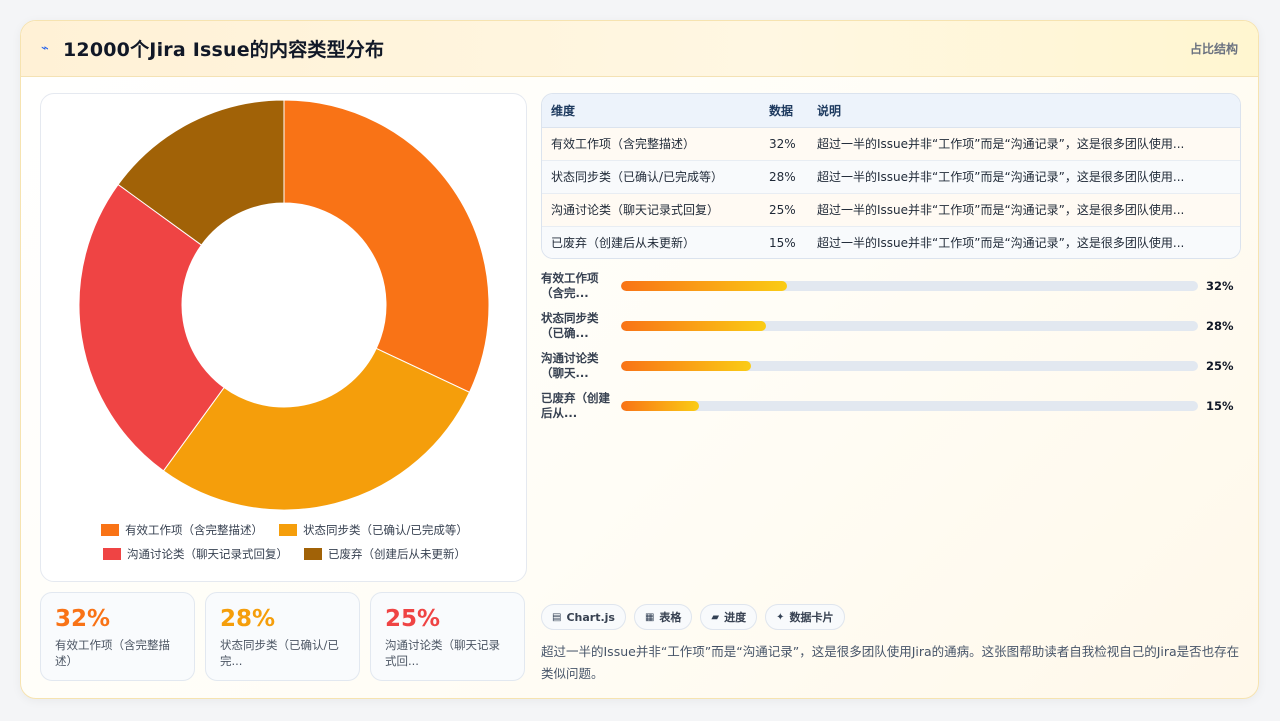 The image size is (1280, 721). Describe the element at coordinates (1220, 406) in the screenshot. I see `bar-value: 15%` at that location.